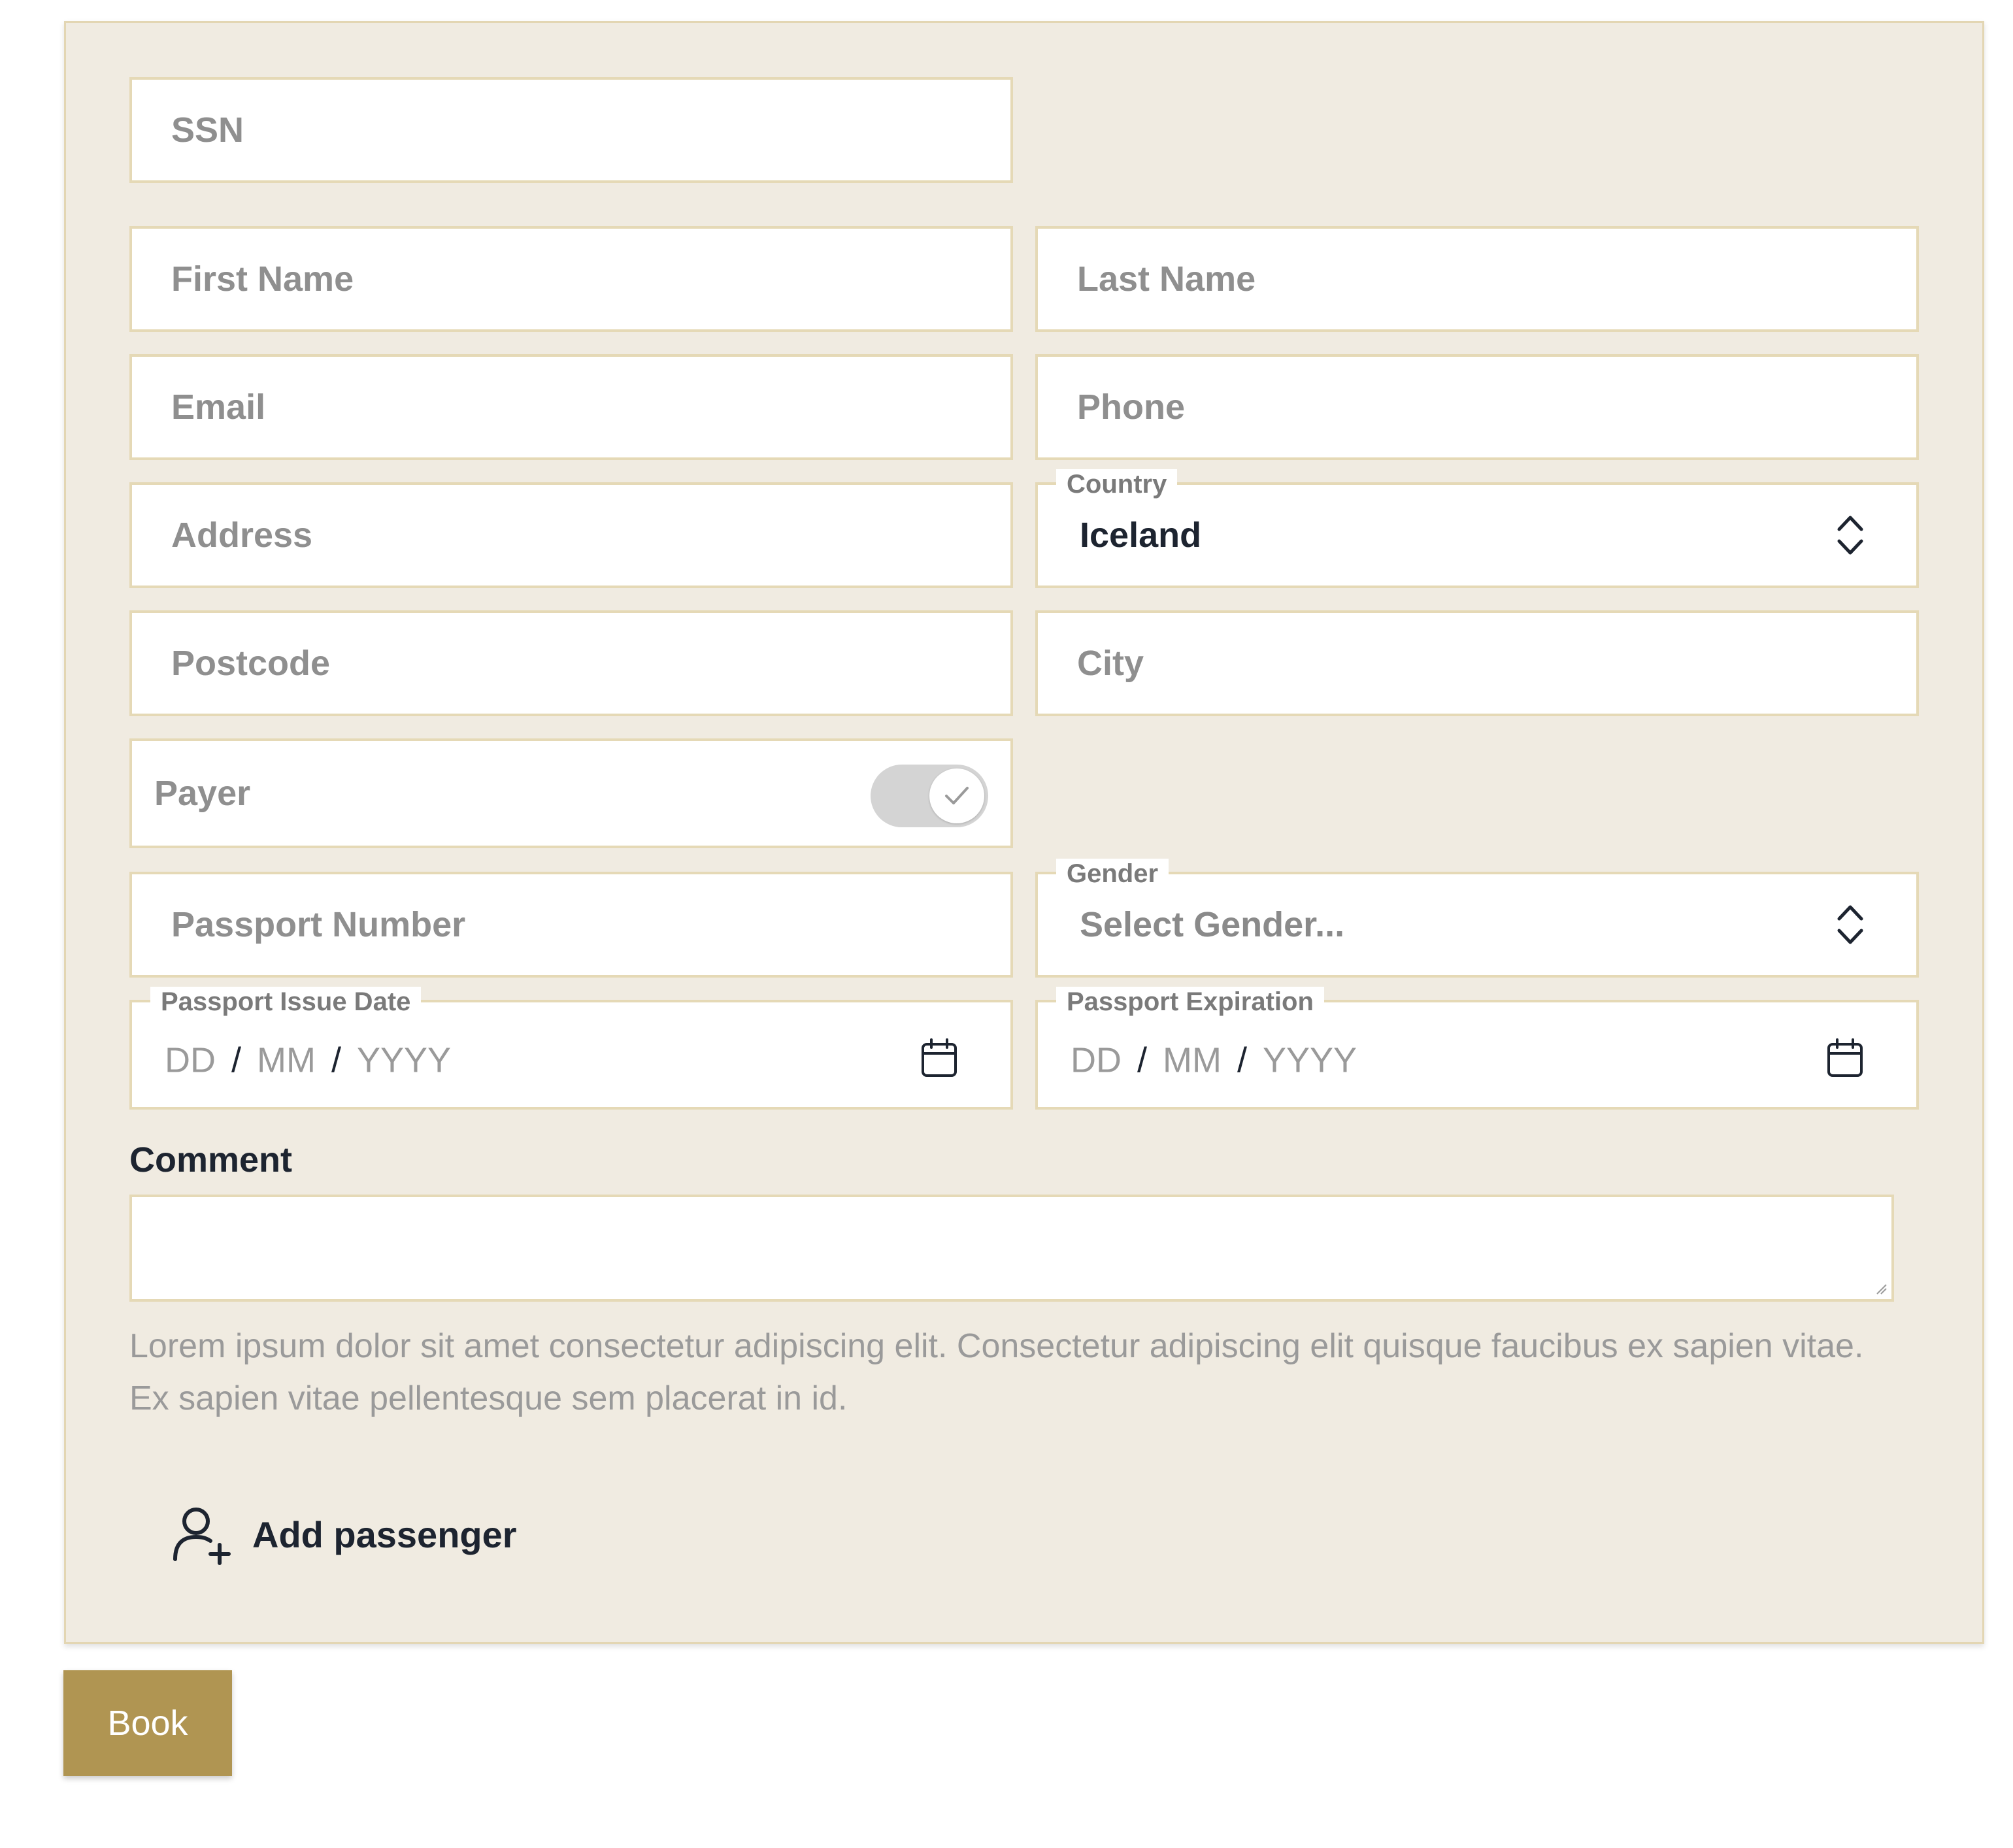  Describe the element at coordinates (1166, 279) in the screenshot. I see `last-name-placeholder: Last Name` at that location.